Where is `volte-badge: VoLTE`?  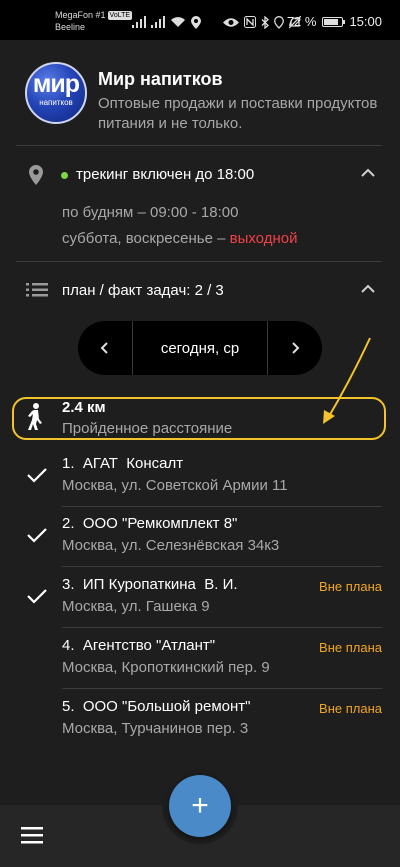
volte-badge: VoLTE is located at coordinates (120, 15).